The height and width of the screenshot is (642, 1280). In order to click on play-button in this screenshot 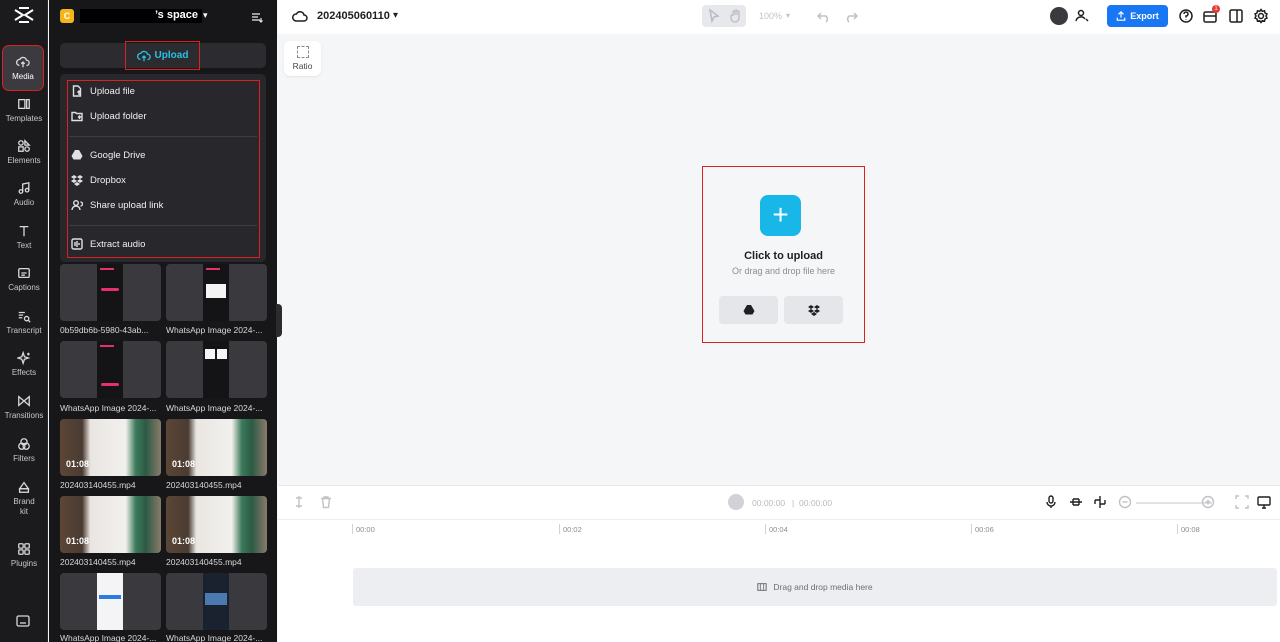, I will do `click(736, 502)`.